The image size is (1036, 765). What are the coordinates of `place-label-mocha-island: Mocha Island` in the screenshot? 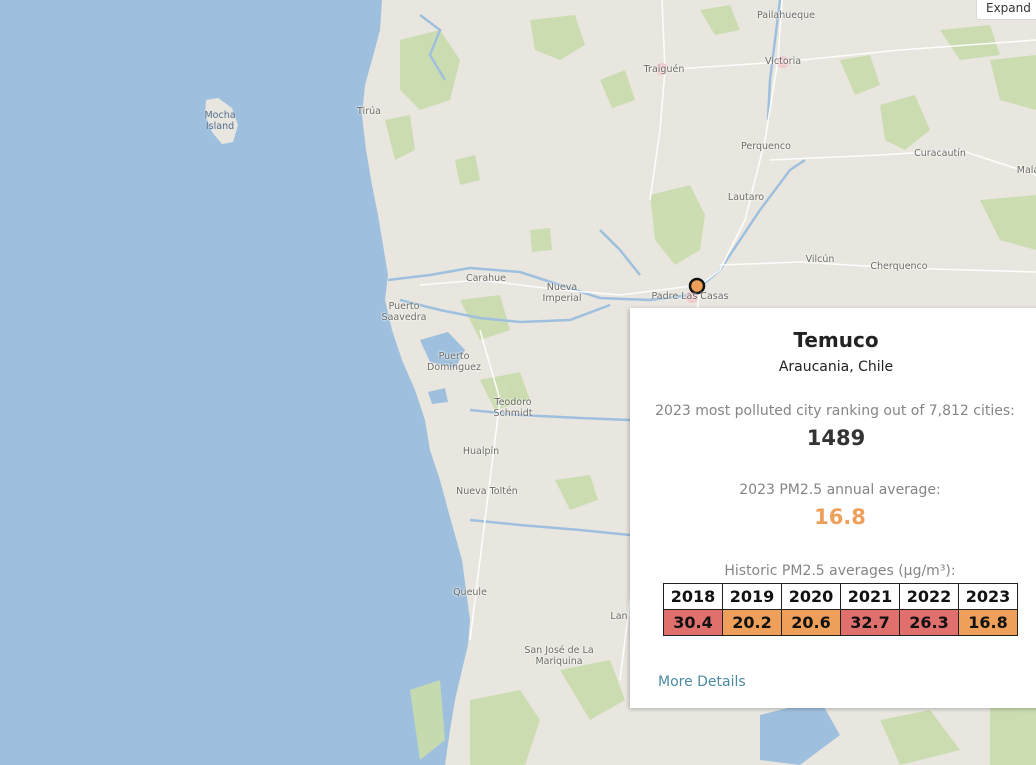 It's located at (220, 121).